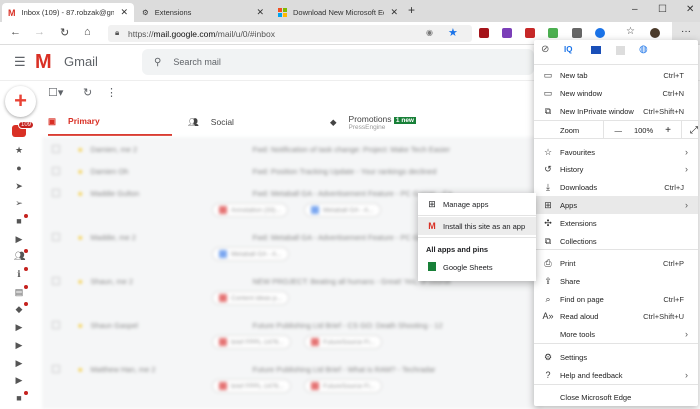  I want to click on menu-item-share: ⇪ Share, so click(616, 281).